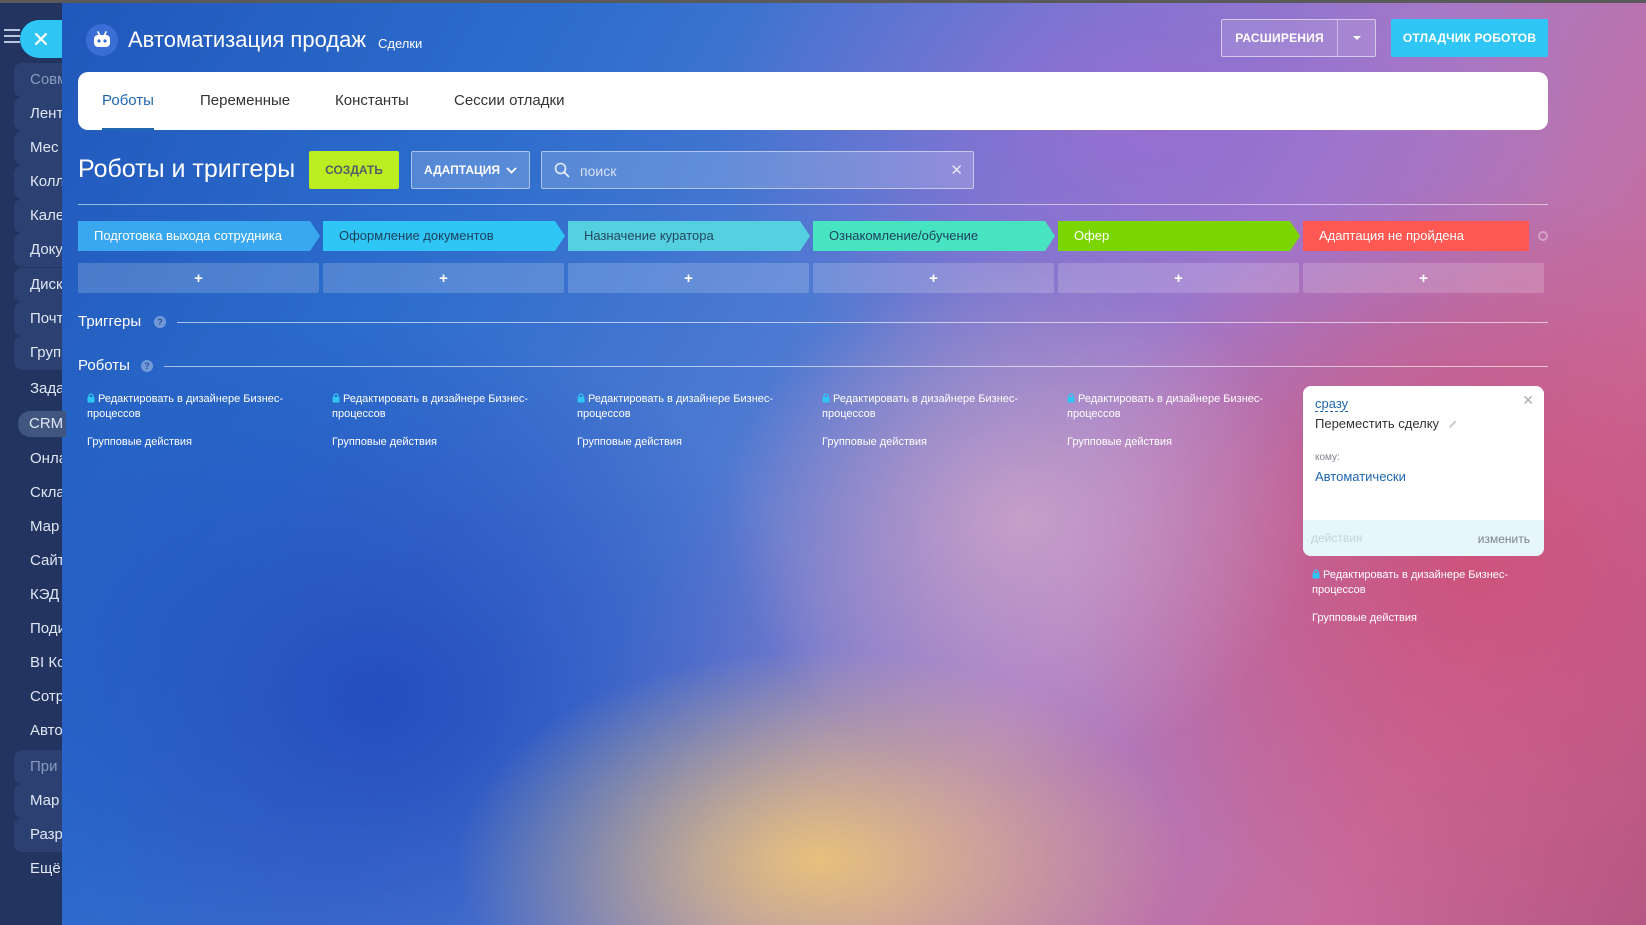 This screenshot has width=1646, height=925. What do you see at coordinates (38, 319) in the screenshot?
I see `sidebar-item: Почт` at bounding box center [38, 319].